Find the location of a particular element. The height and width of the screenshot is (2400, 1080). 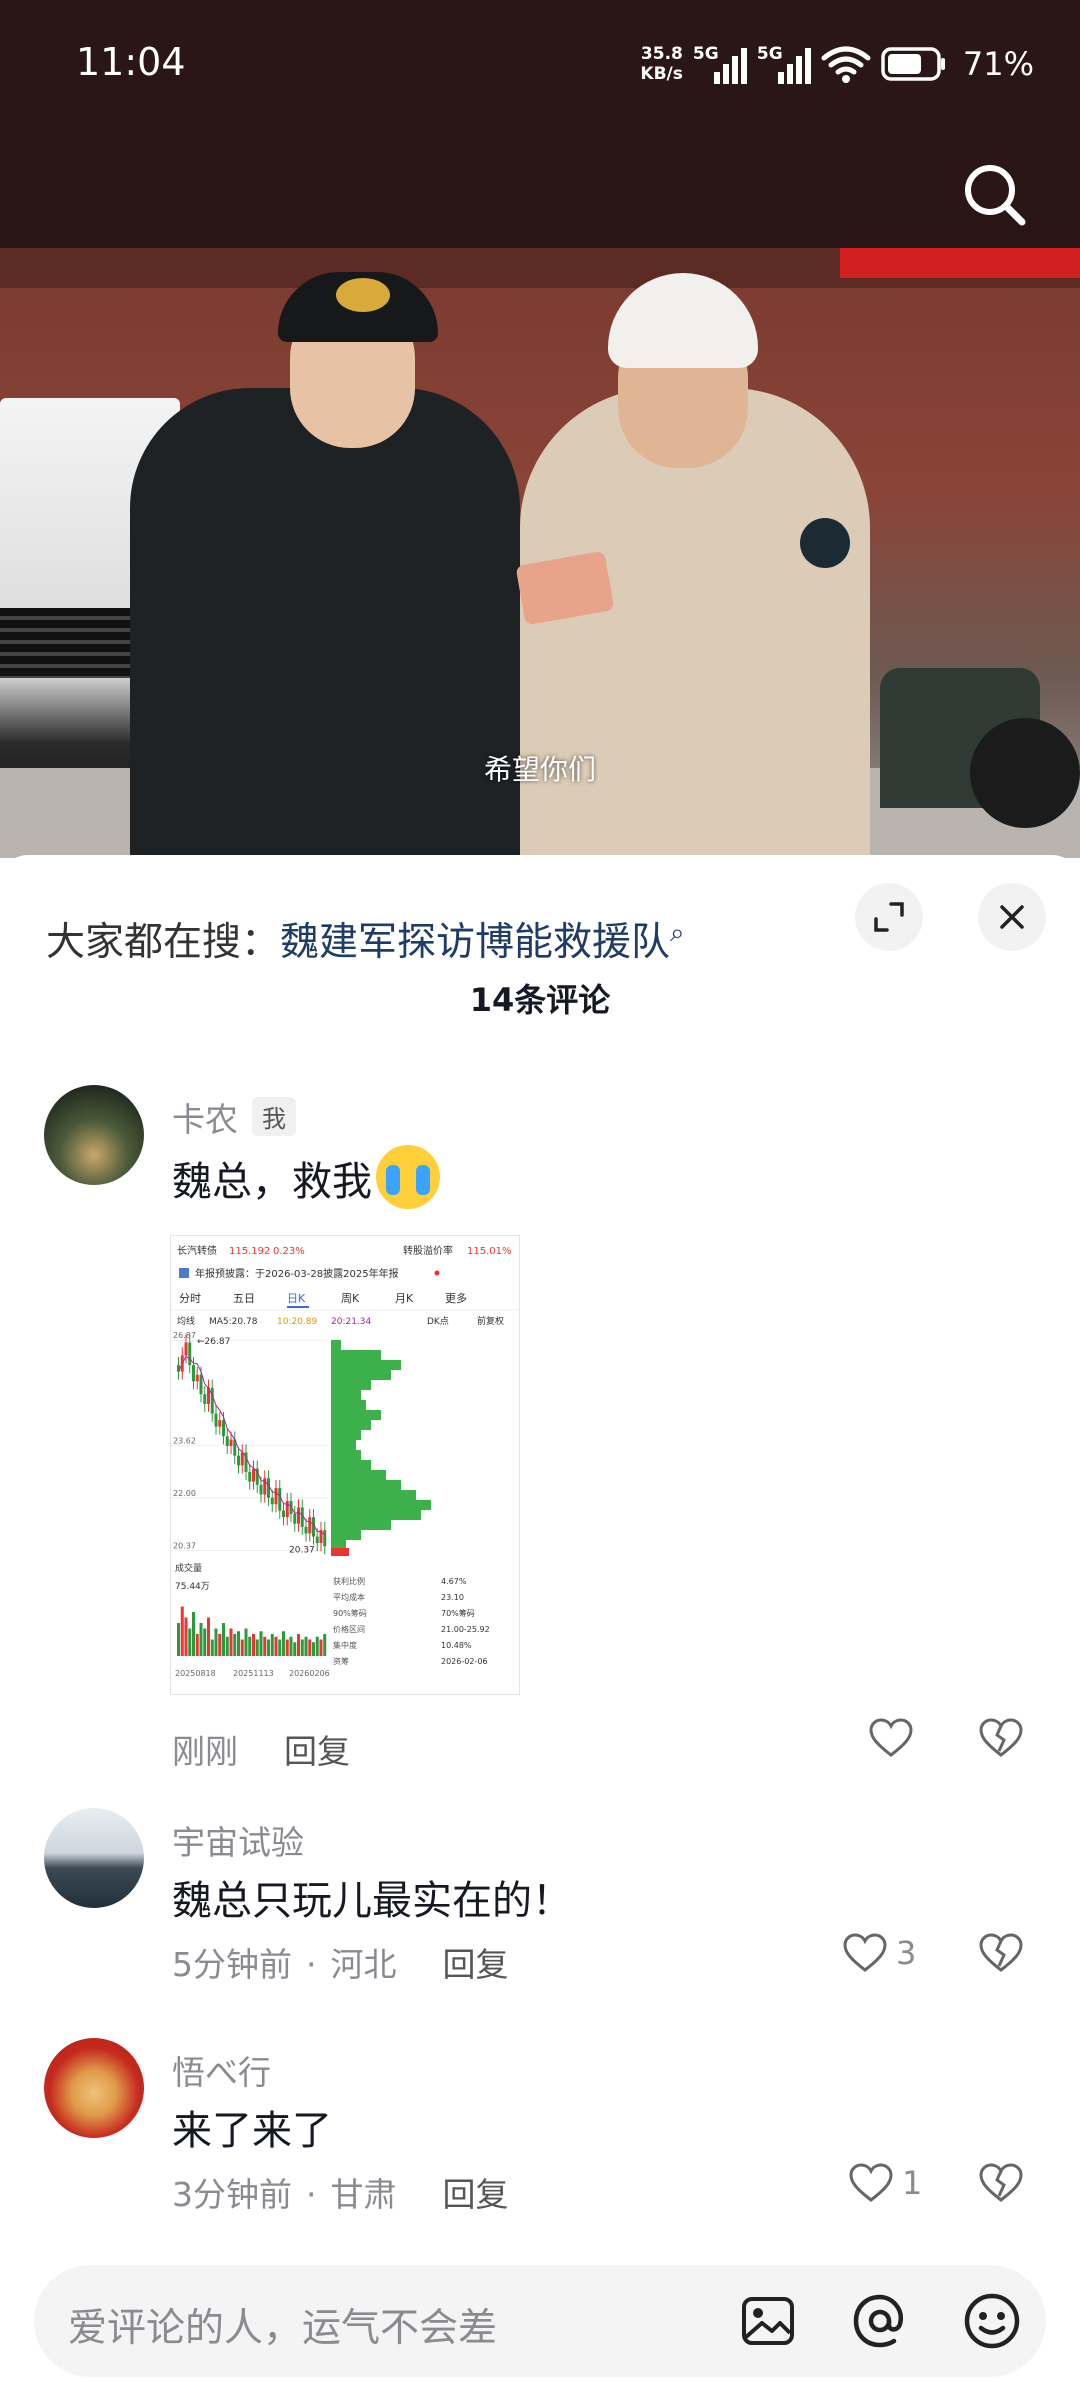

stat-value: 4.67% is located at coordinates (454, 1581).